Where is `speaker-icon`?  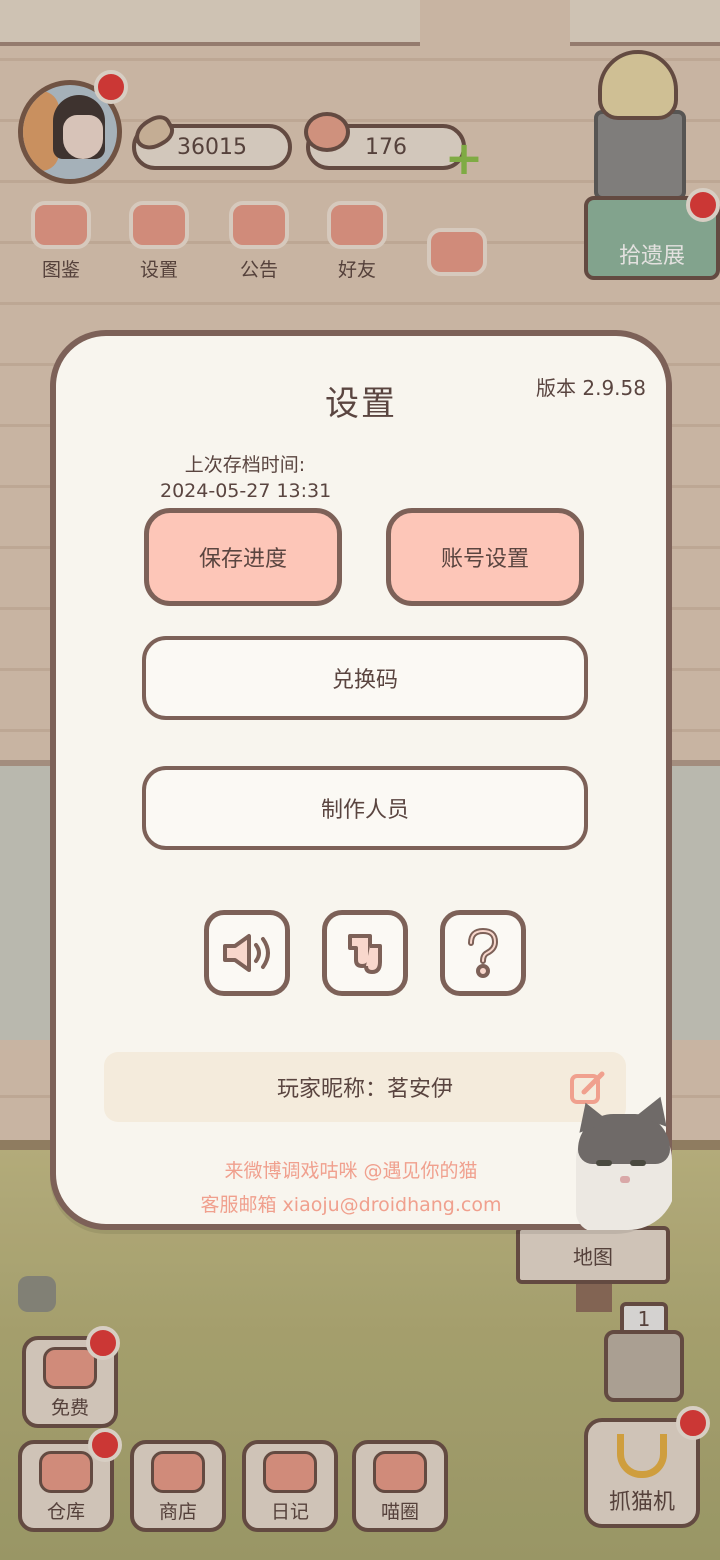
speaker-icon is located at coordinates (246, 953).